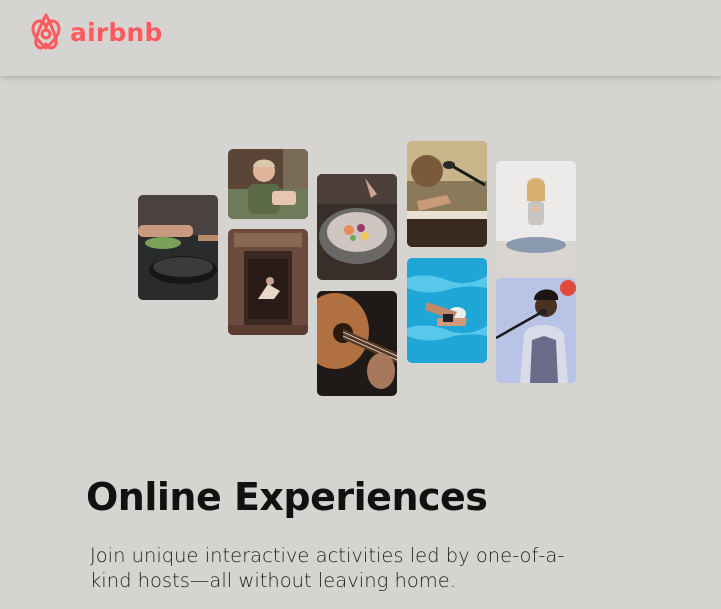 This screenshot has width=721, height=609. What do you see at coordinates (447, 194) in the screenshot?
I see `photo-singer-piano` at bounding box center [447, 194].